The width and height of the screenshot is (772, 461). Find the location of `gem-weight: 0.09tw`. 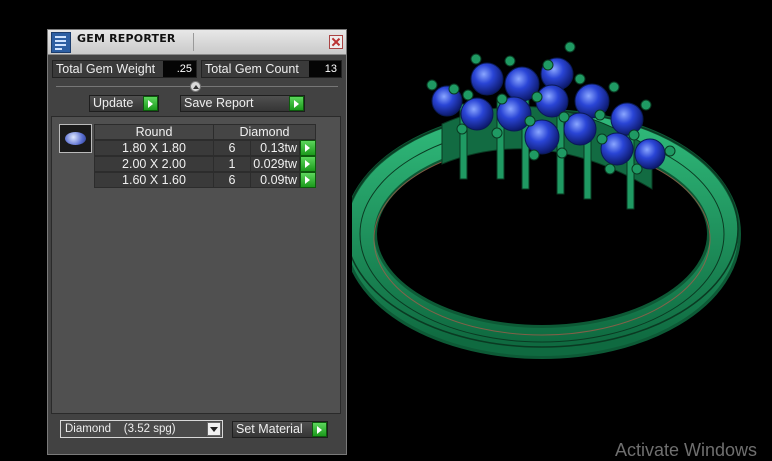

gem-weight: 0.09tw is located at coordinates (275, 180).